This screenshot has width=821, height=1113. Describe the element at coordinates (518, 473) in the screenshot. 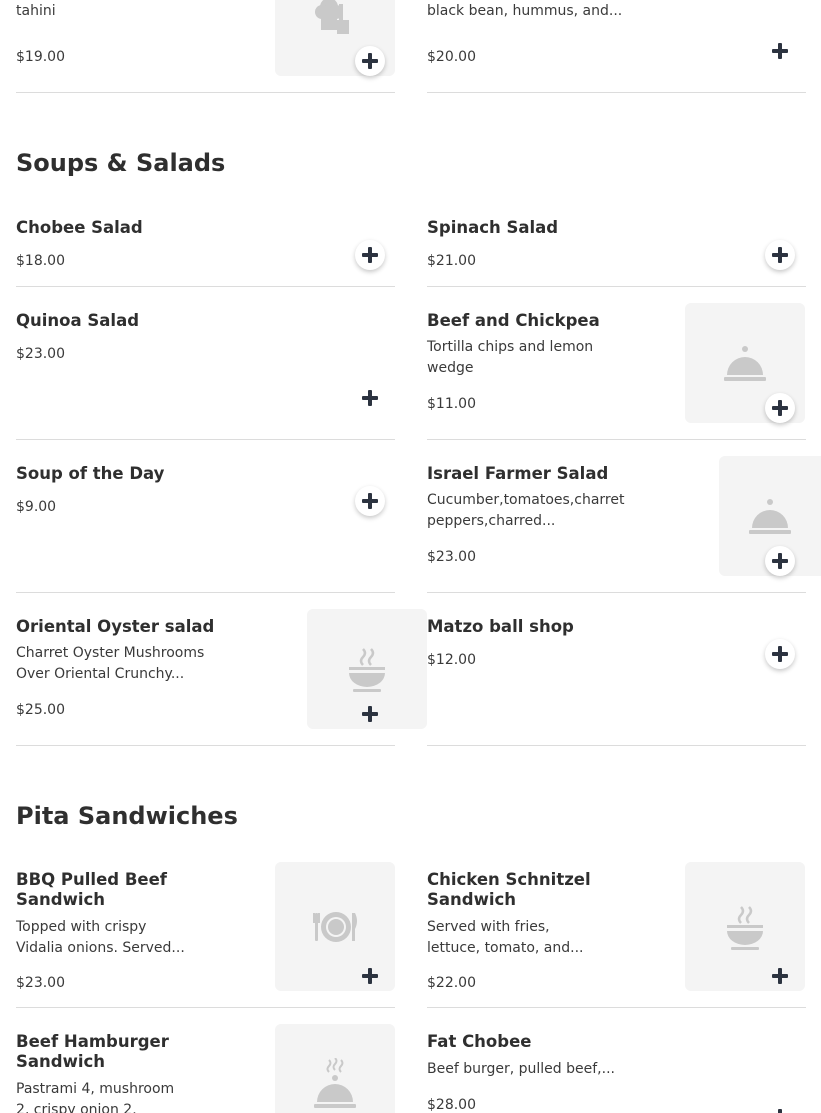

I see `item-name: Israel Farmer Salad` at that location.